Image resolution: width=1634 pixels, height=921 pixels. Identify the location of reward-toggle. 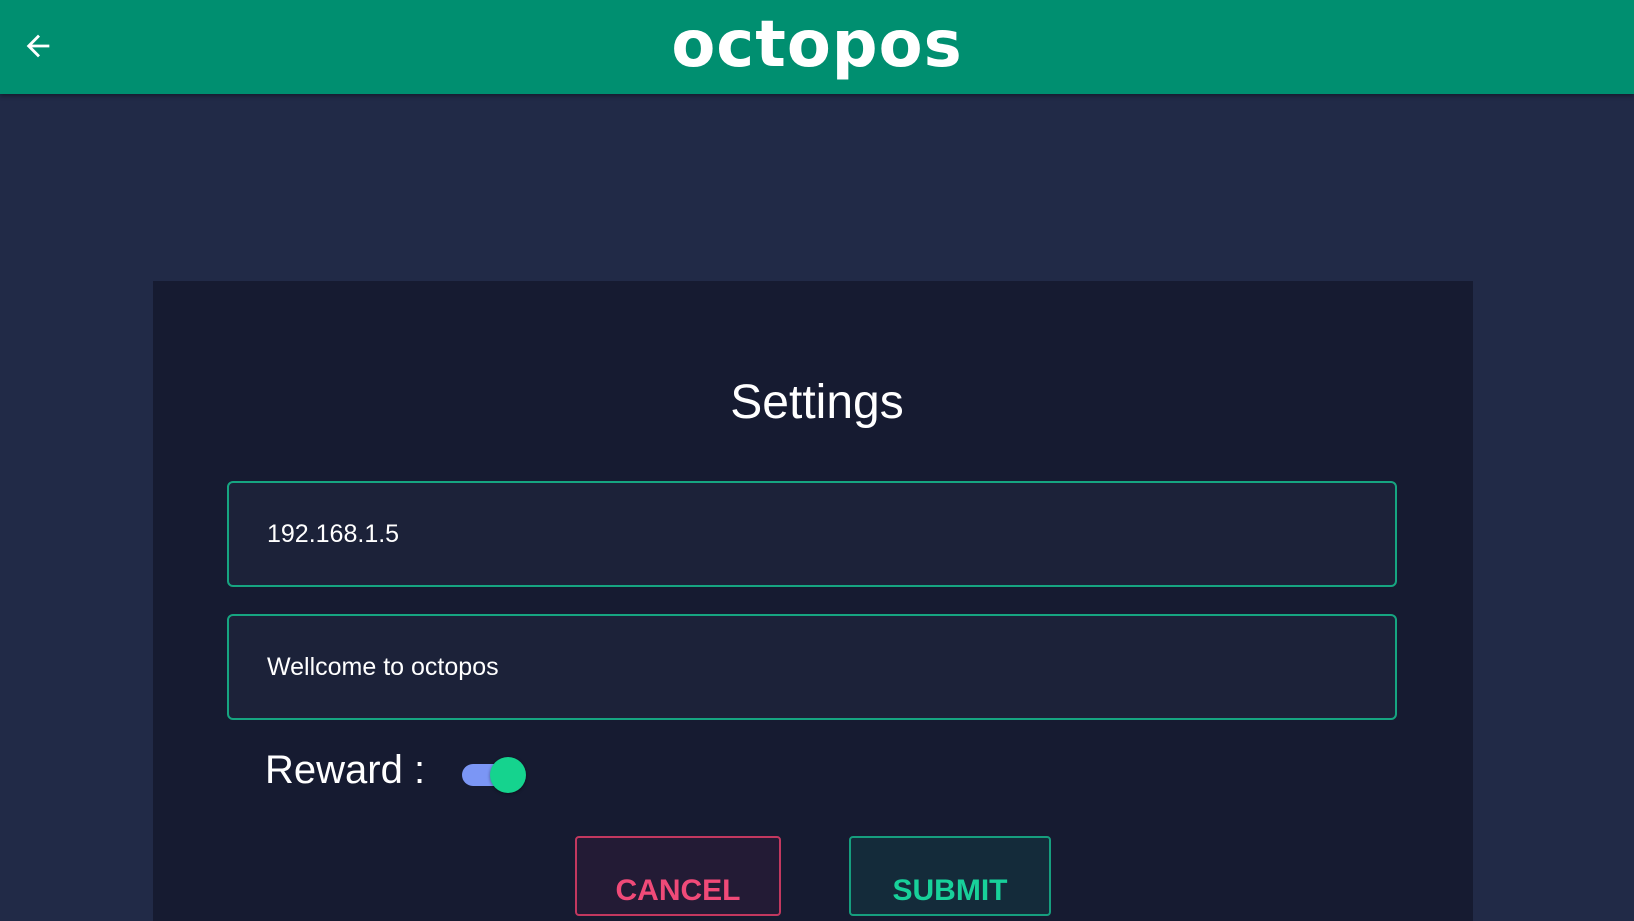
(493, 774).